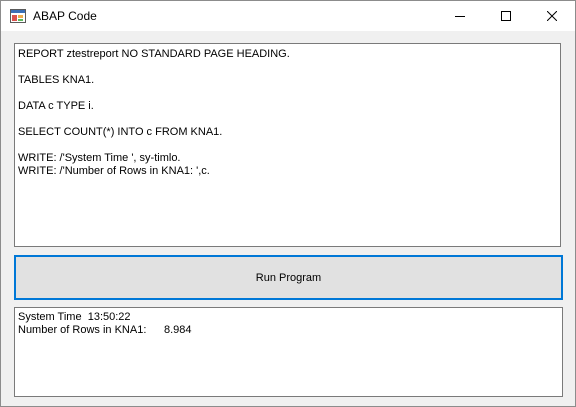 The height and width of the screenshot is (407, 576). What do you see at coordinates (178, 330) in the screenshot?
I see `rows-count-value: 8.984` at bounding box center [178, 330].